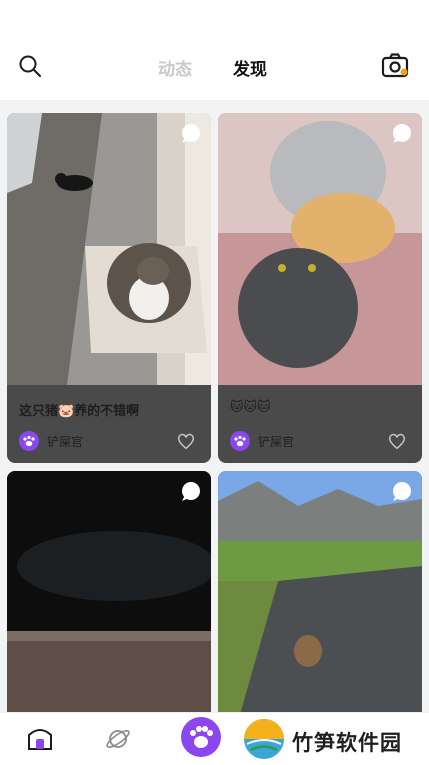 The width and height of the screenshot is (429, 765). I want to click on dark-cave-video, so click(109, 591).